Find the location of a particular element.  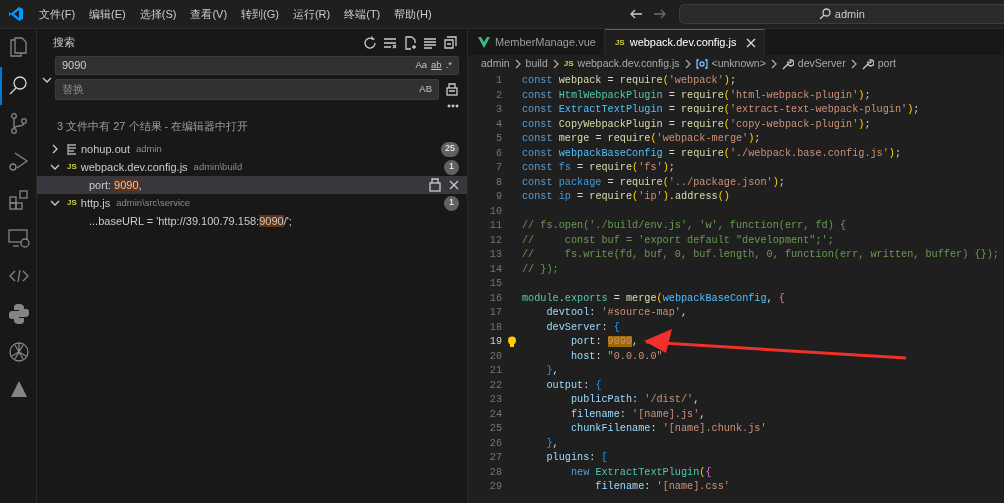

line-number: 5 is located at coordinates (498, 139).